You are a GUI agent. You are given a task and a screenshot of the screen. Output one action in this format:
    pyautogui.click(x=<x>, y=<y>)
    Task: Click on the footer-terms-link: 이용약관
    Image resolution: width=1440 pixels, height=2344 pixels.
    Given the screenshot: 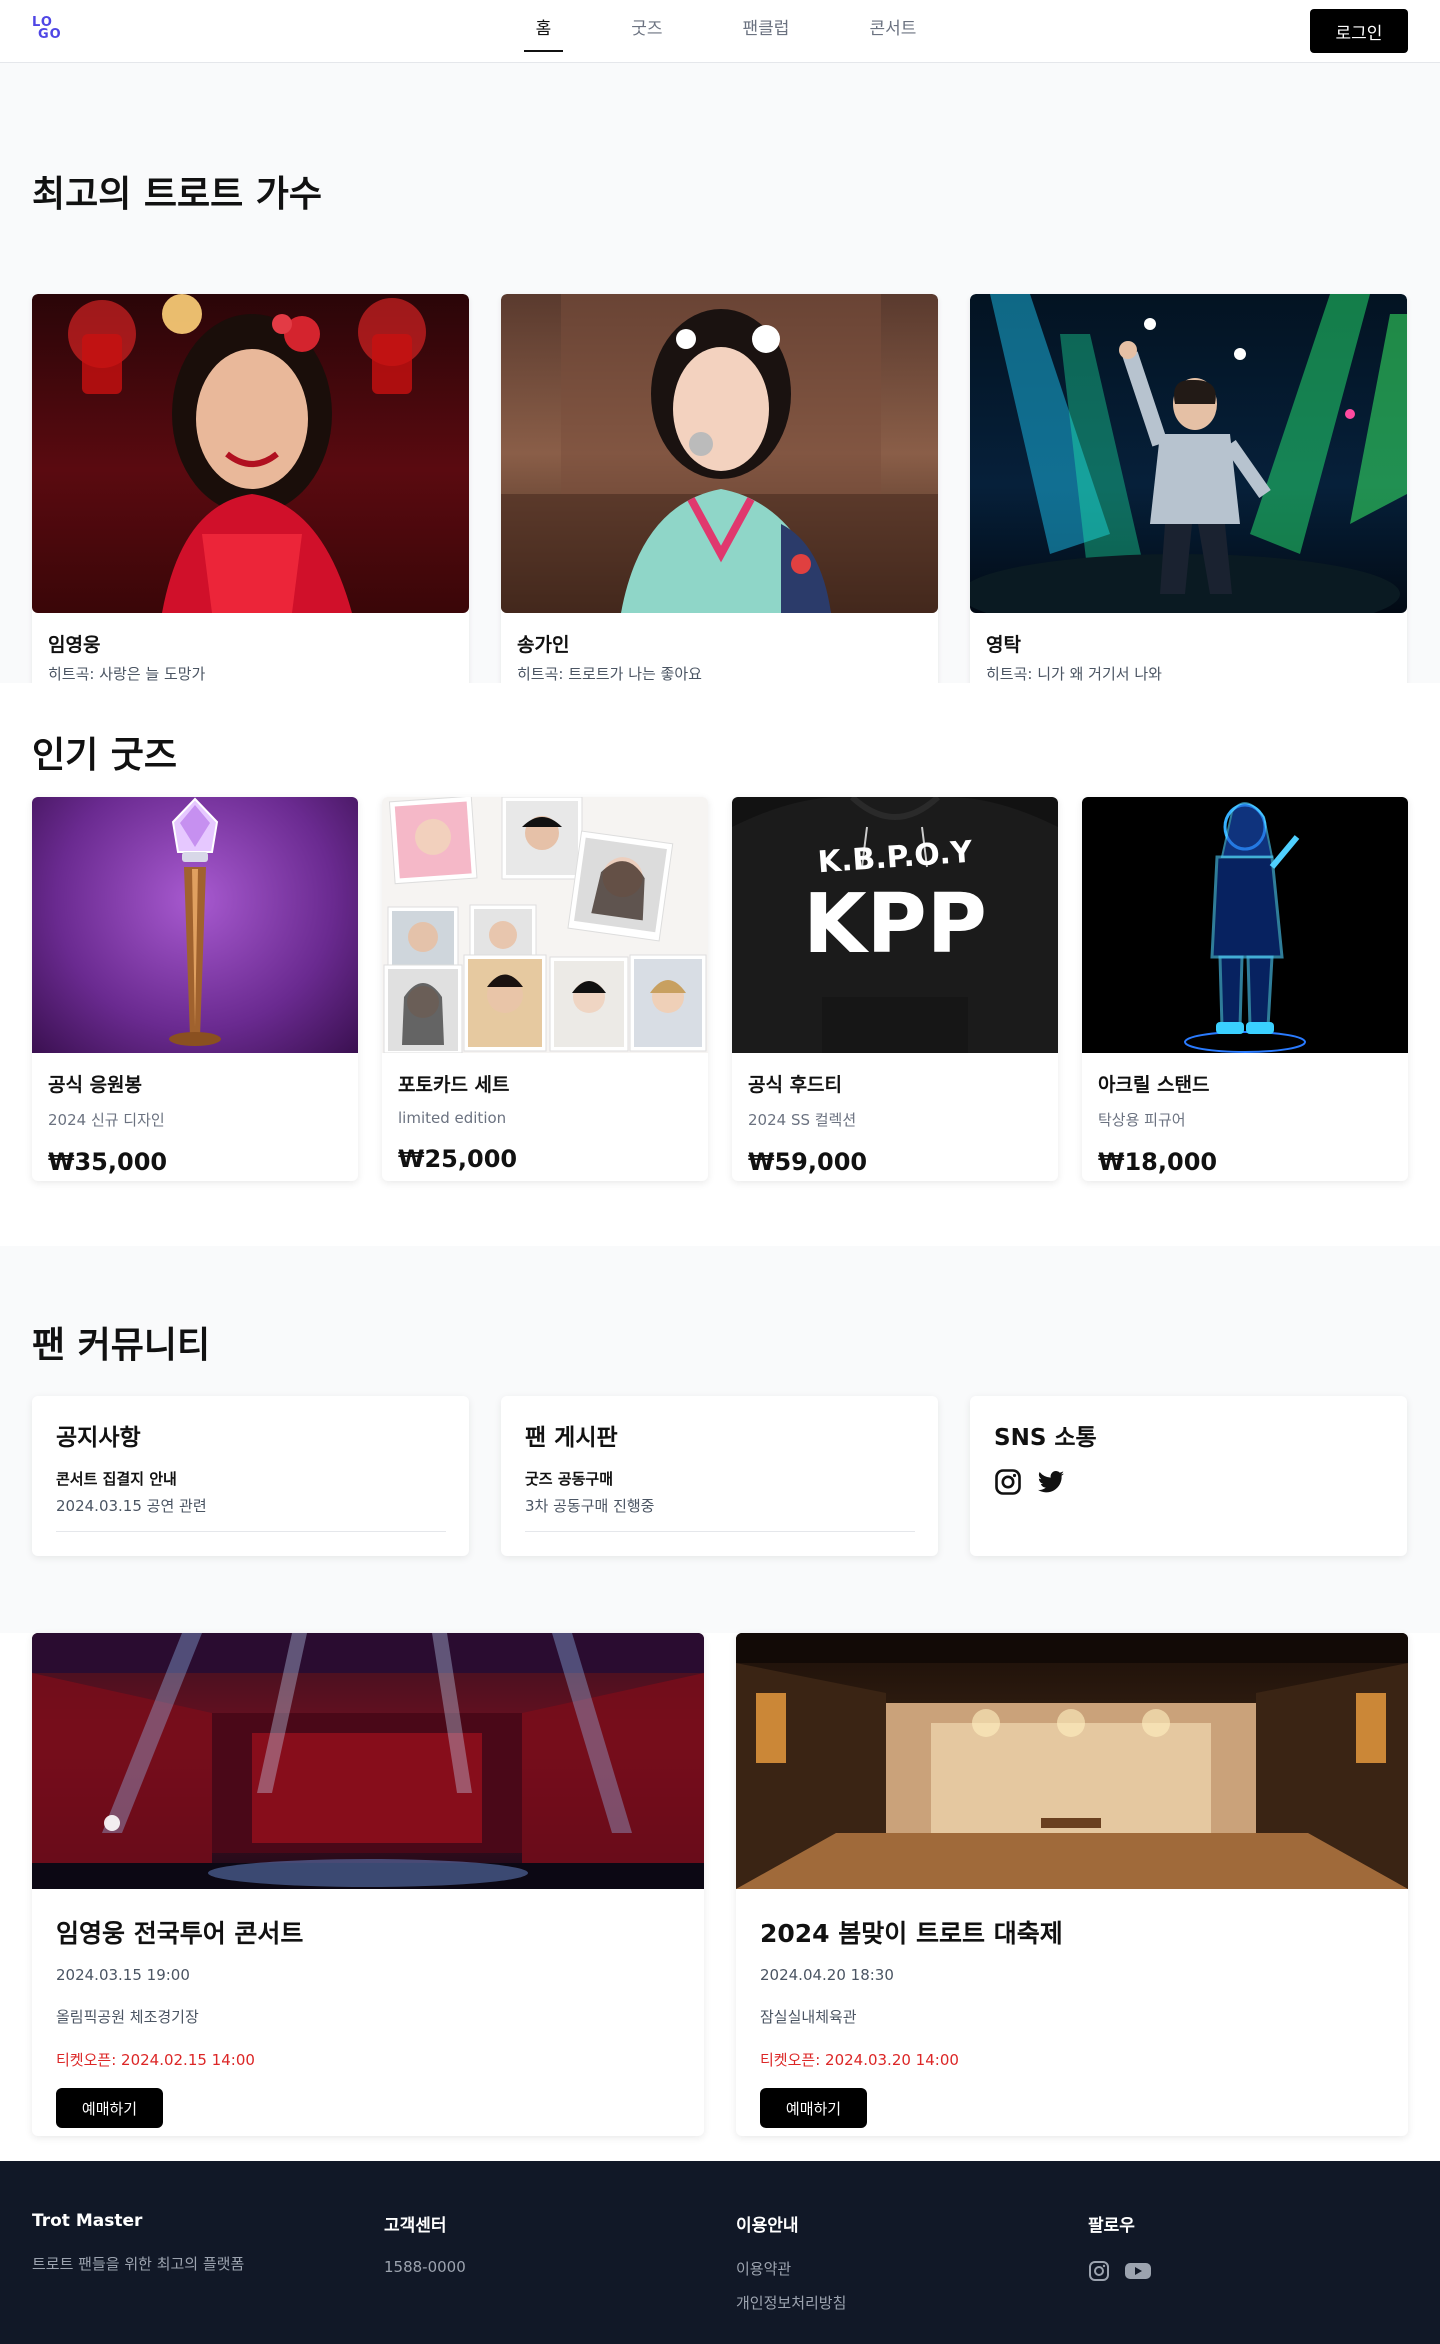 What is the action you would take?
    pyautogui.click(x=791, y=2268)
    